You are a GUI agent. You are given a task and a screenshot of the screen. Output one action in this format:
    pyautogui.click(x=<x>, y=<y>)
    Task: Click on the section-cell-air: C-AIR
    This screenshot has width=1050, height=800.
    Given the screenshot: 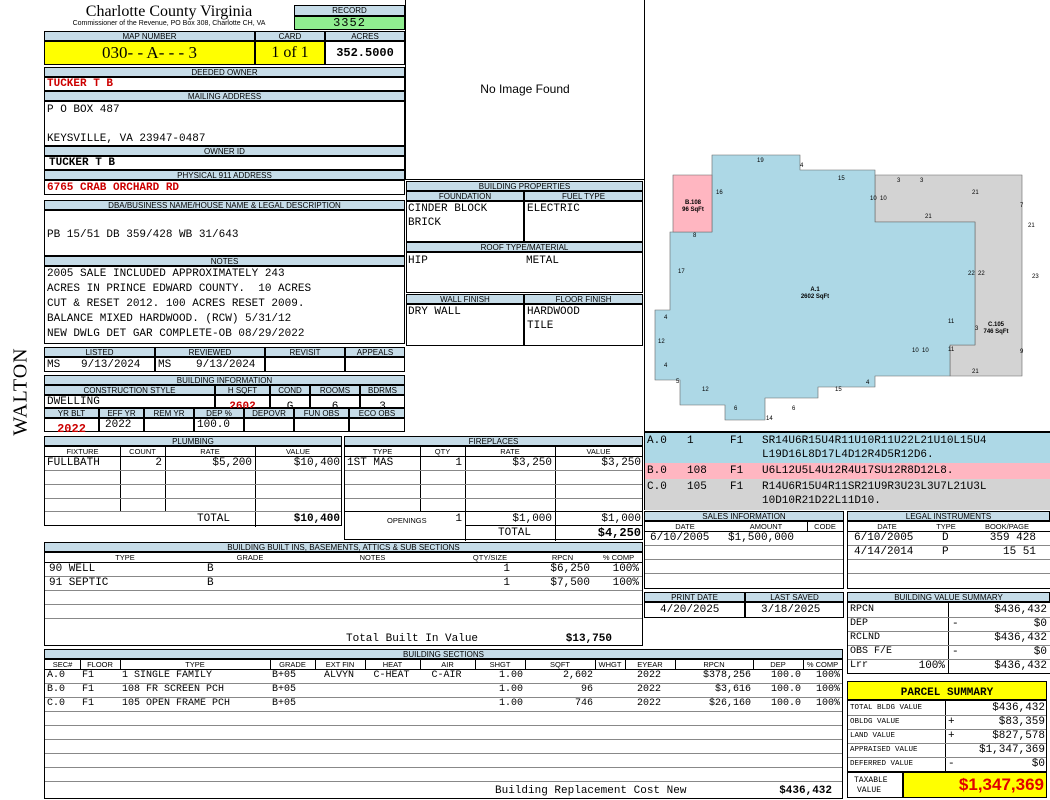 What is the action you would take?
    pyautogui.click(x=446, y=675)
    